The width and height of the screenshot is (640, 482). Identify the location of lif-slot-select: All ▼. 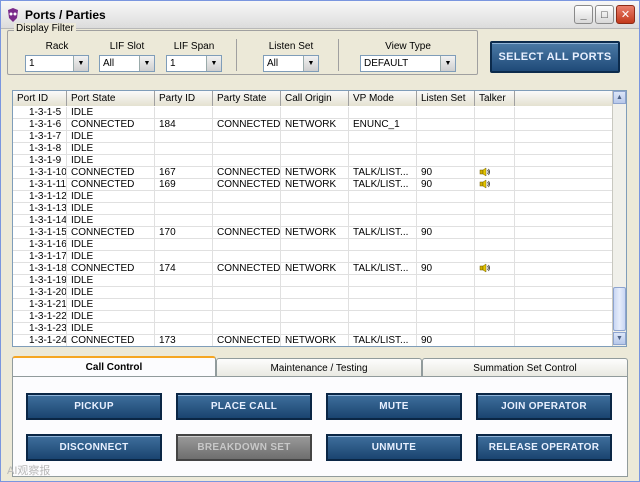
(127, 63).